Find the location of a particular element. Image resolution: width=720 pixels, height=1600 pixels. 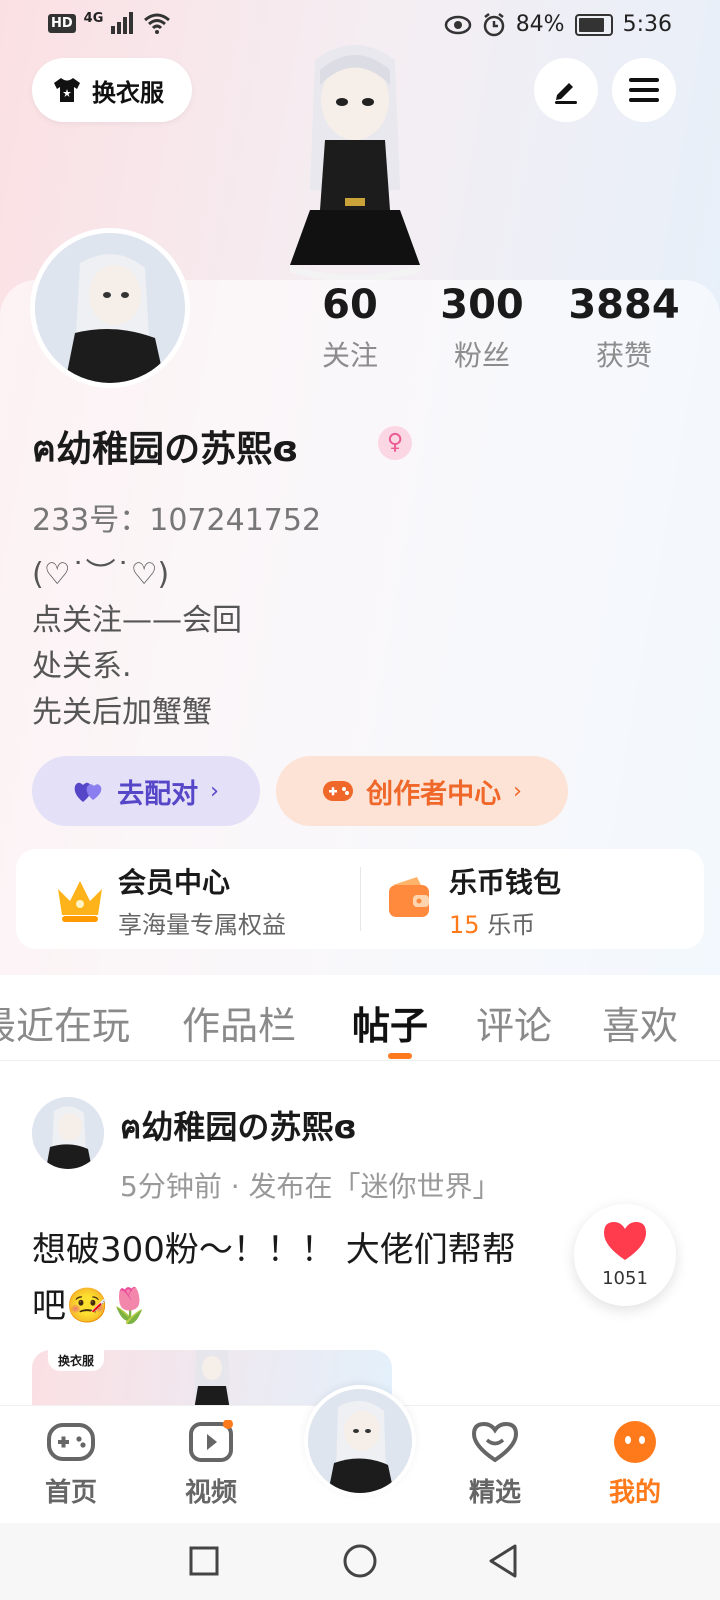

followers-count: 300 is located at coordinates (482, 305).